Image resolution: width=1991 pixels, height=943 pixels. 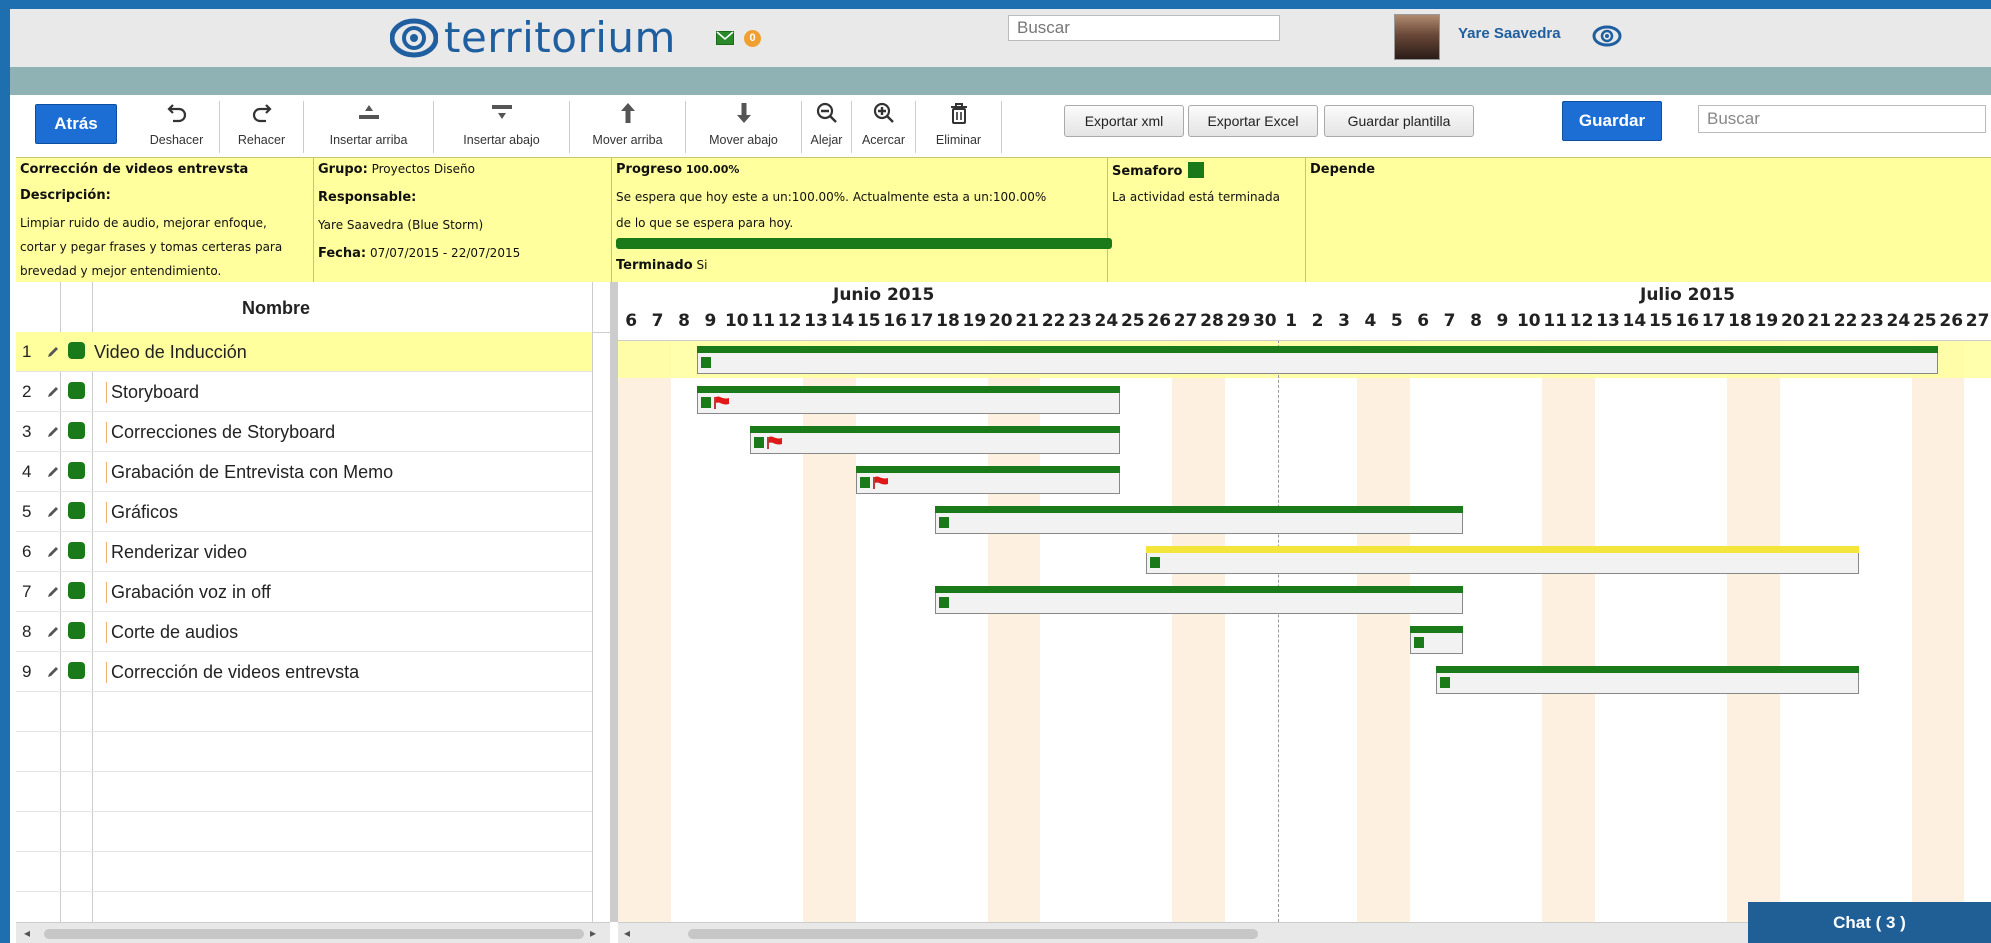 I want to click on move-down-button: Mover abajo, so click(x=744, y=127).